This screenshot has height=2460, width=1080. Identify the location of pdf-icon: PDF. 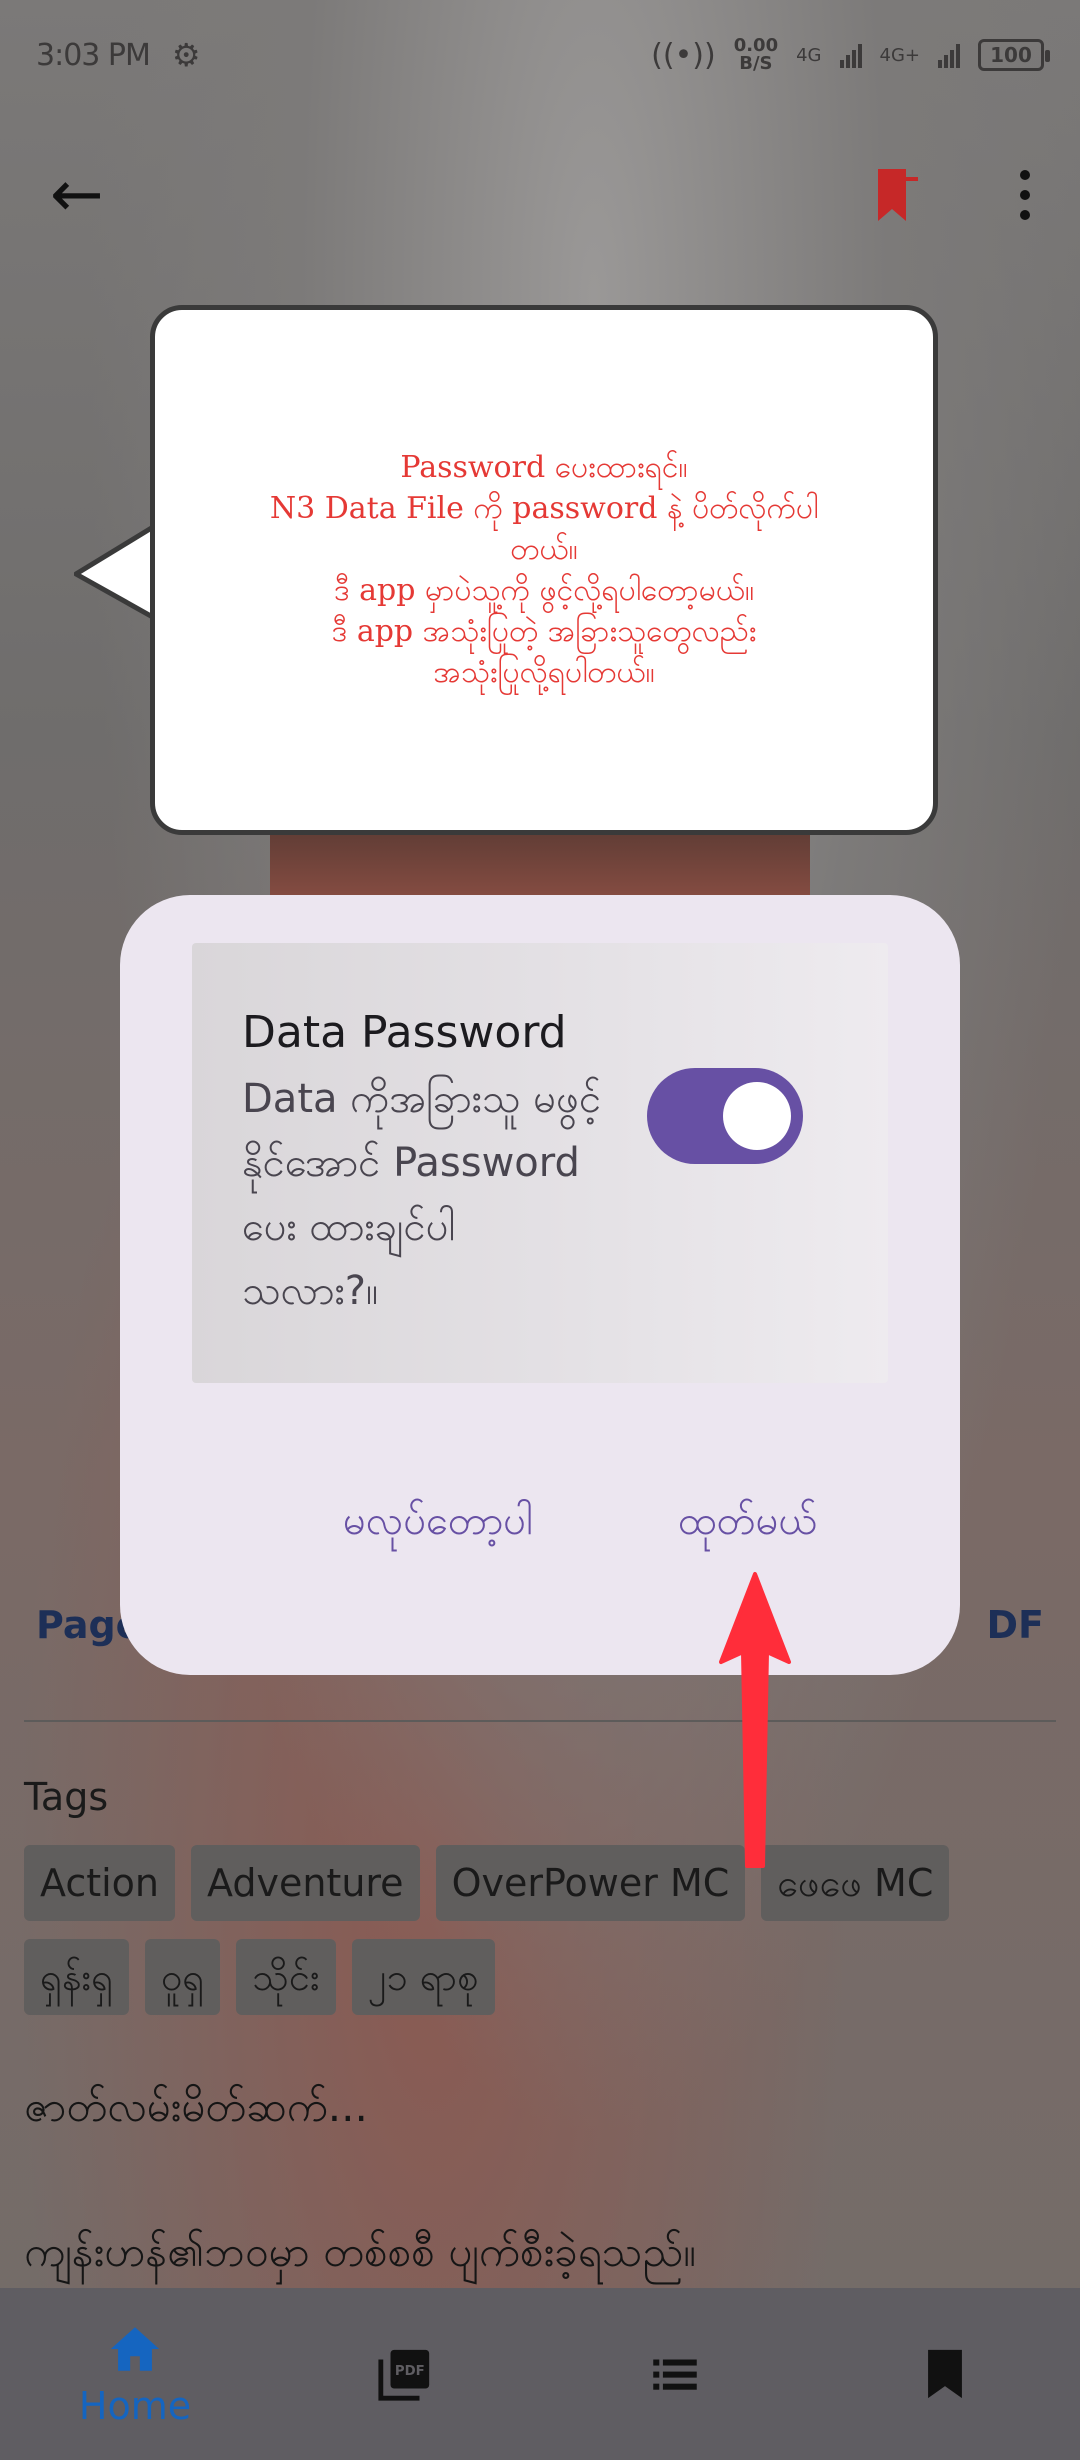
(404, 2375).